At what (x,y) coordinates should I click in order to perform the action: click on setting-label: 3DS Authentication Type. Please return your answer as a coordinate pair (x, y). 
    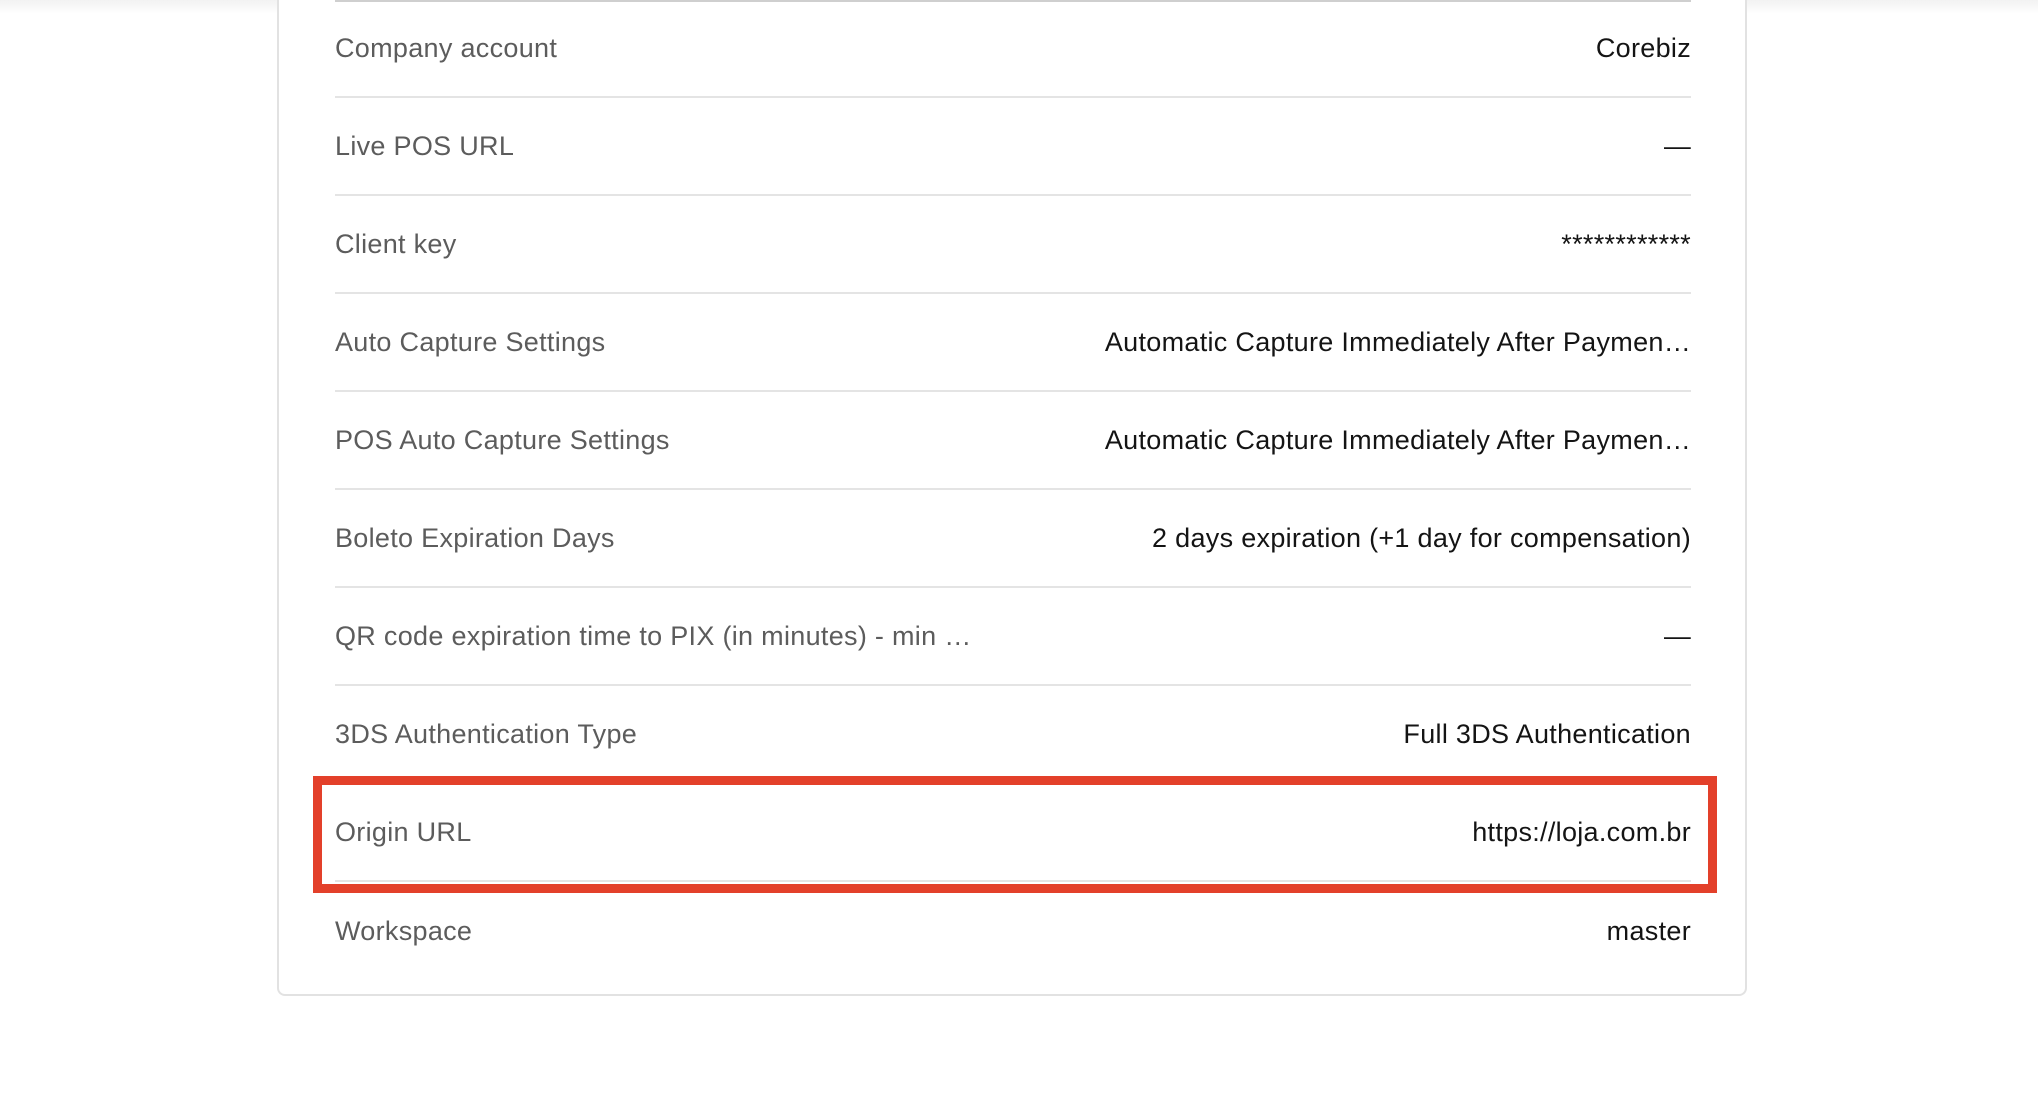
    Looking at the image, I should click on (486, 733).